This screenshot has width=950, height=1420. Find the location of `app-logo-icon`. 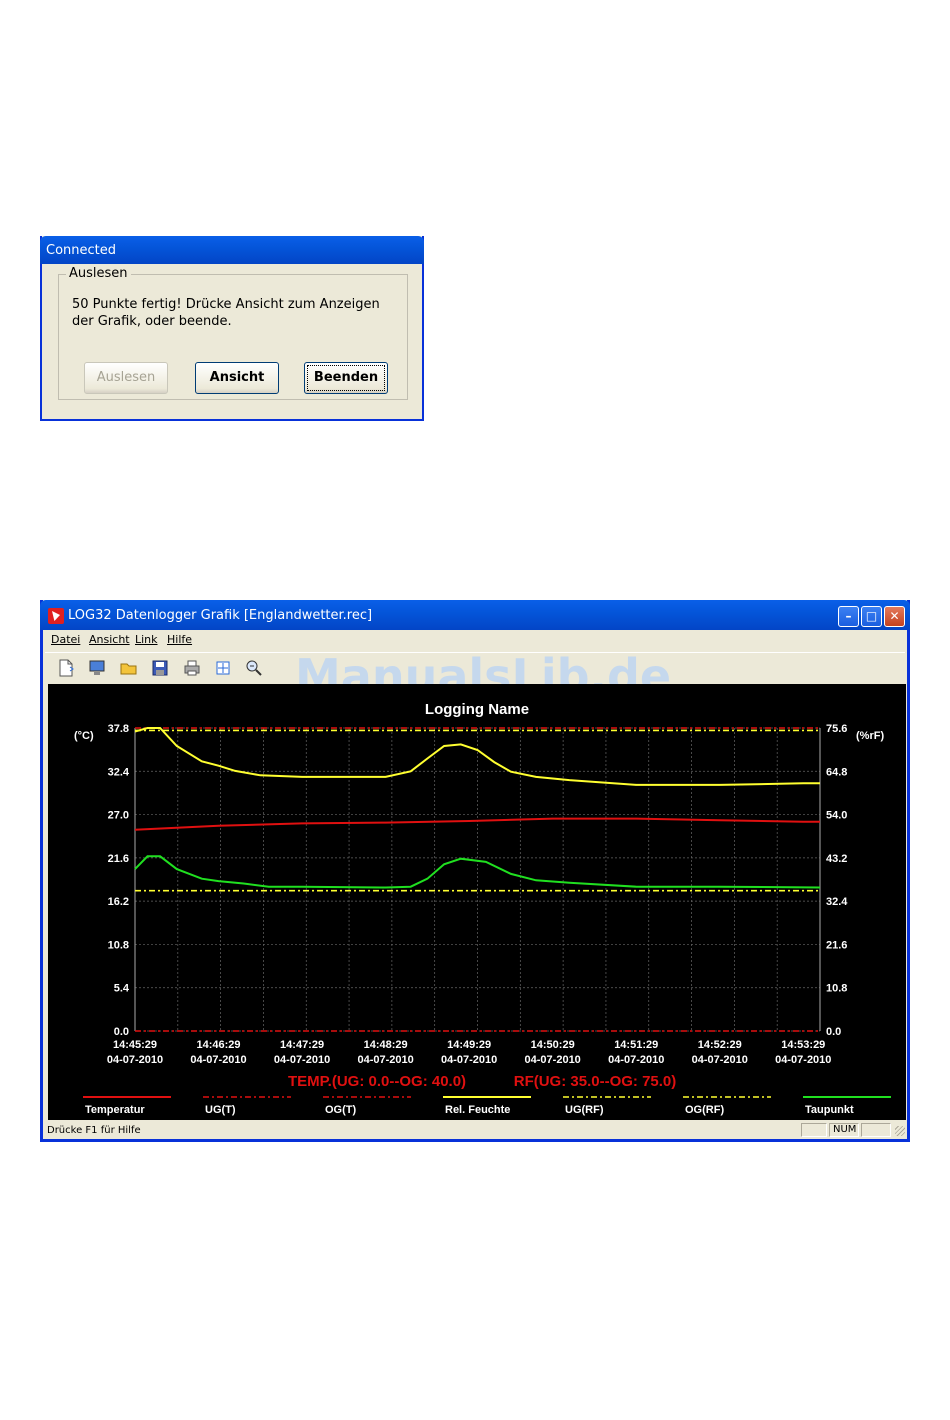

app-logo-icon is located at coordinates (56, 616).